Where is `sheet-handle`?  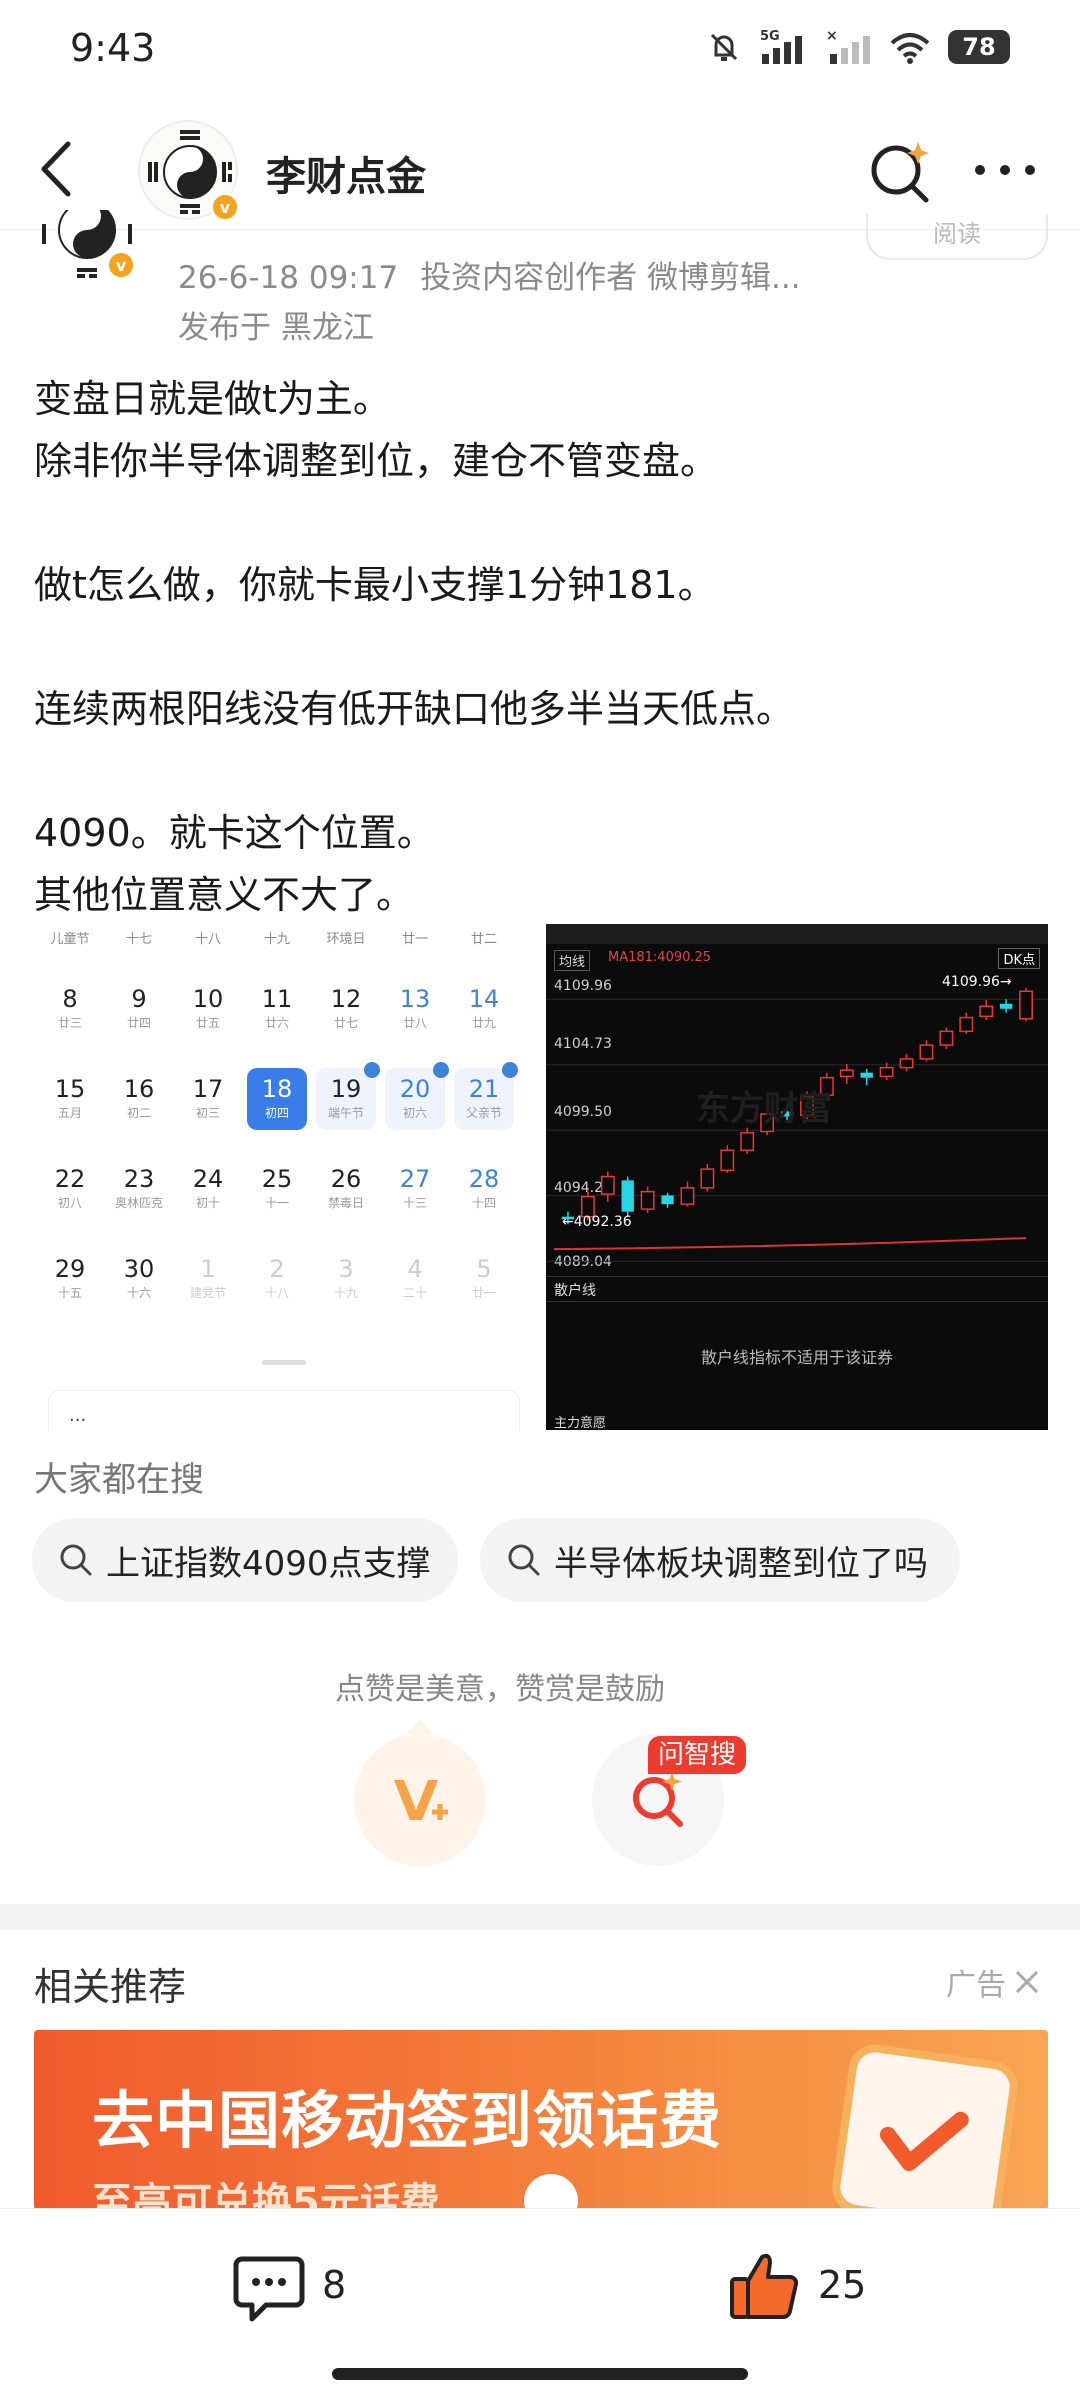 sheet-handle is located at coordinates (284, 1362).